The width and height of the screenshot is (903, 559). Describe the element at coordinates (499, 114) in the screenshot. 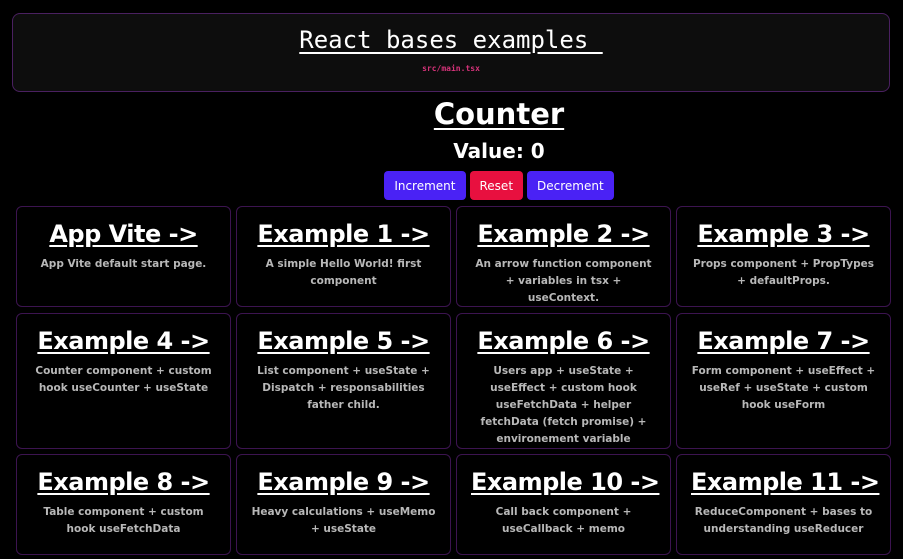

I see `counter-title: Counter` at that location.